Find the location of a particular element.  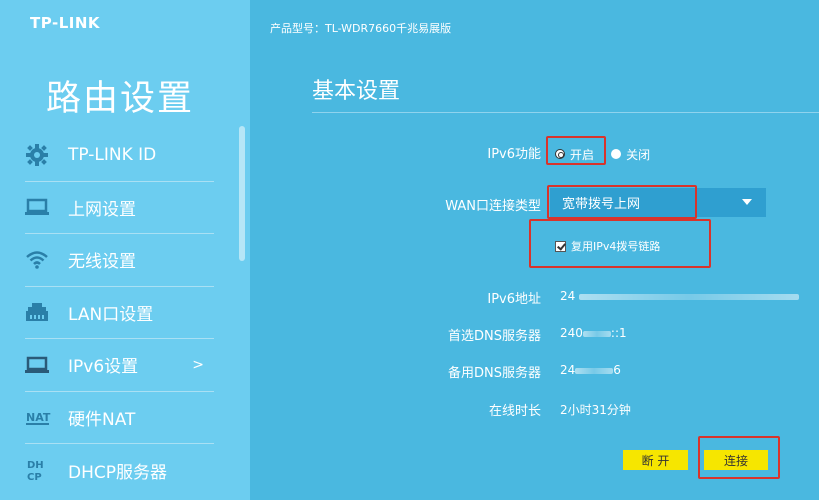

sidebar-scrollbar is located at coordinates (242, 193).